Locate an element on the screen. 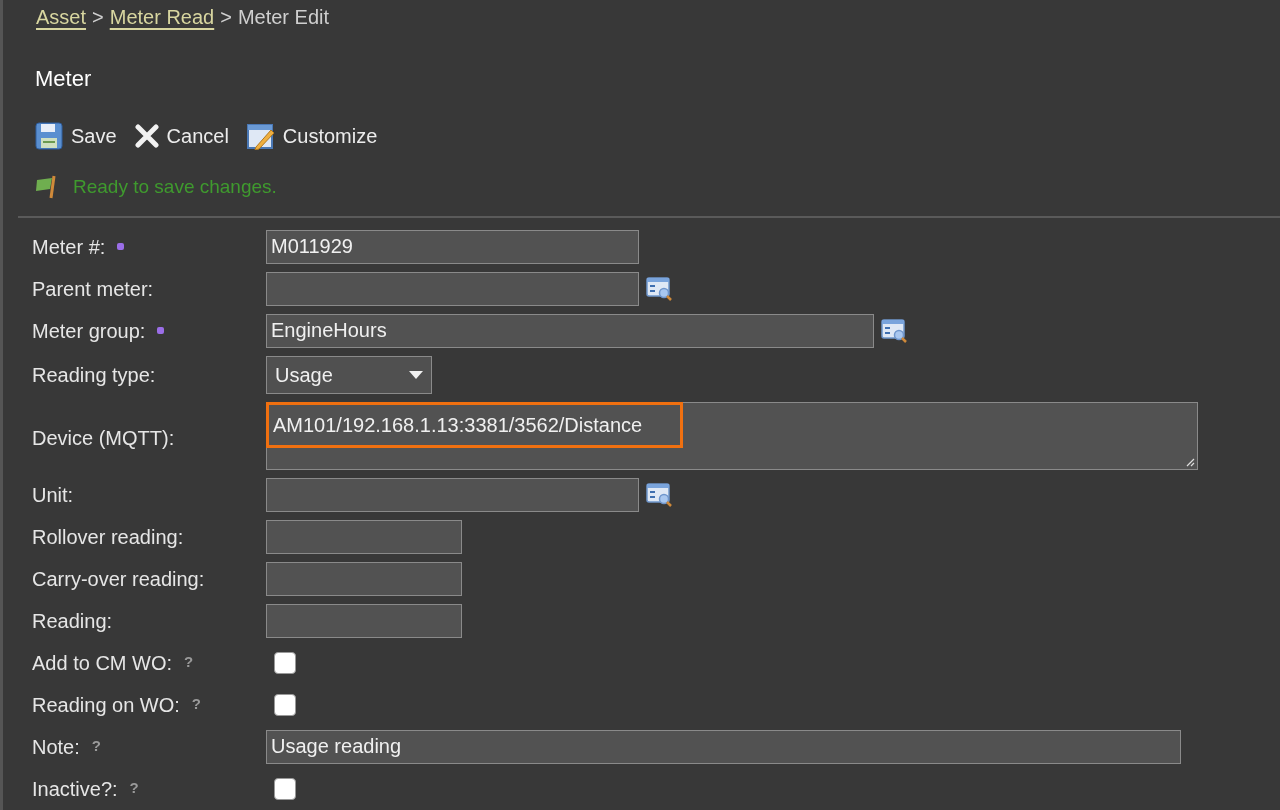 The height and width of the screenshot is (810, 1280). field-label: Unit: is located at coordinates (53, 495).